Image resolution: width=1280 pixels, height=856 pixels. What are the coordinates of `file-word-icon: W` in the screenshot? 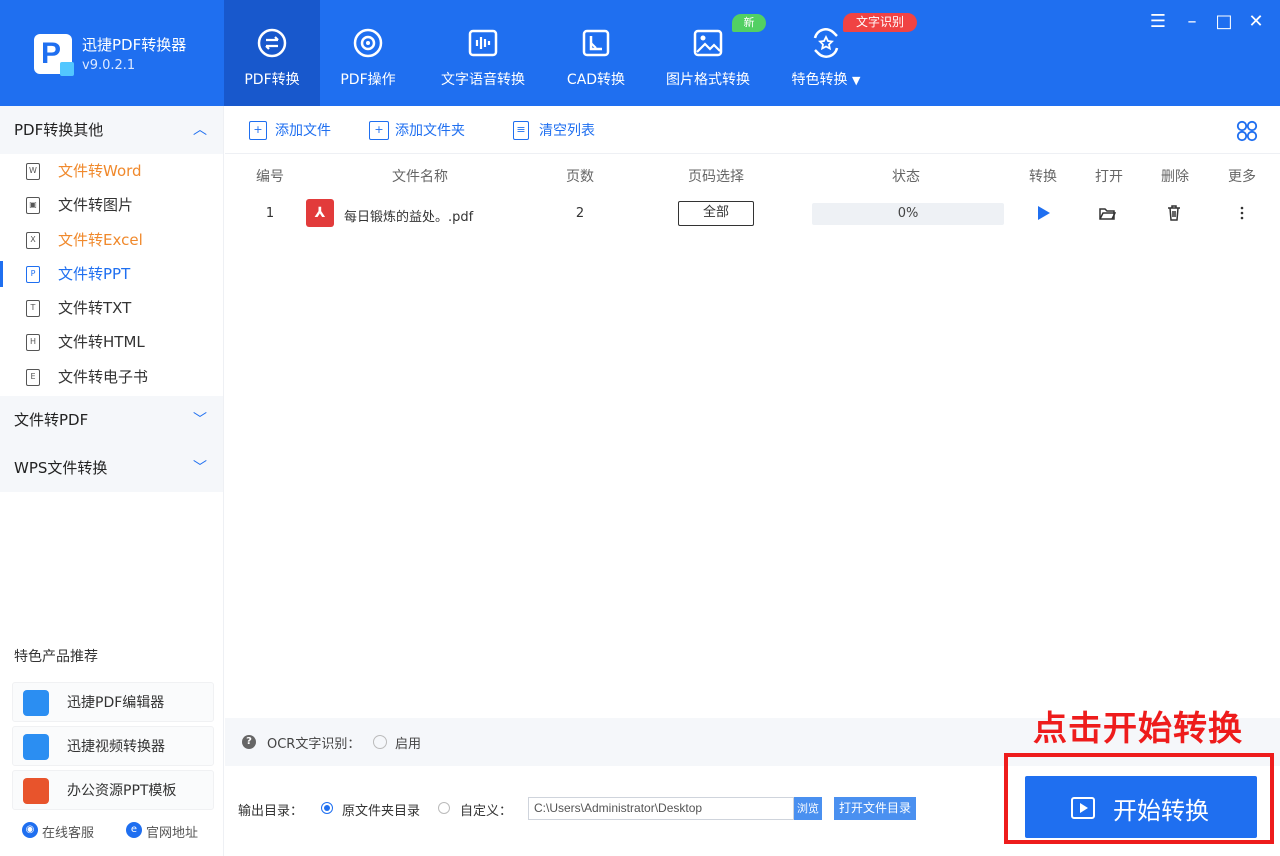 It's located at (33, 171).